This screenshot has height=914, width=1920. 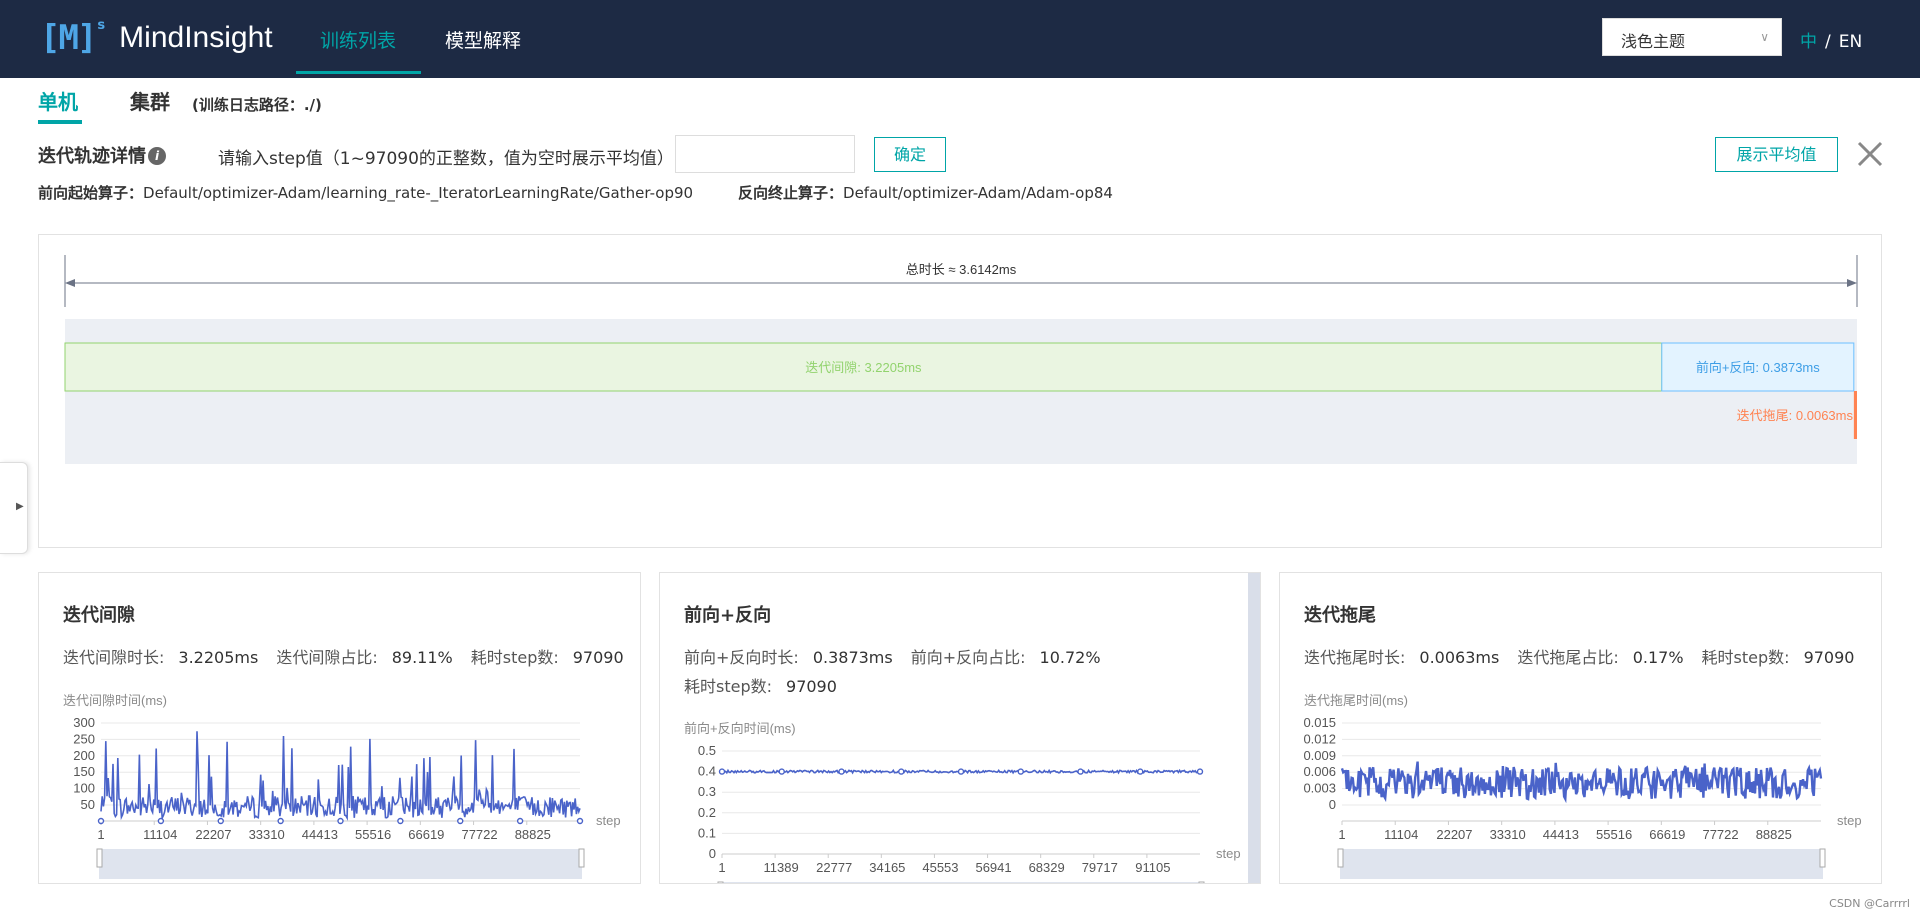 I want to click on chart-ytick-label: 0.4, so click(x=707, y=771).